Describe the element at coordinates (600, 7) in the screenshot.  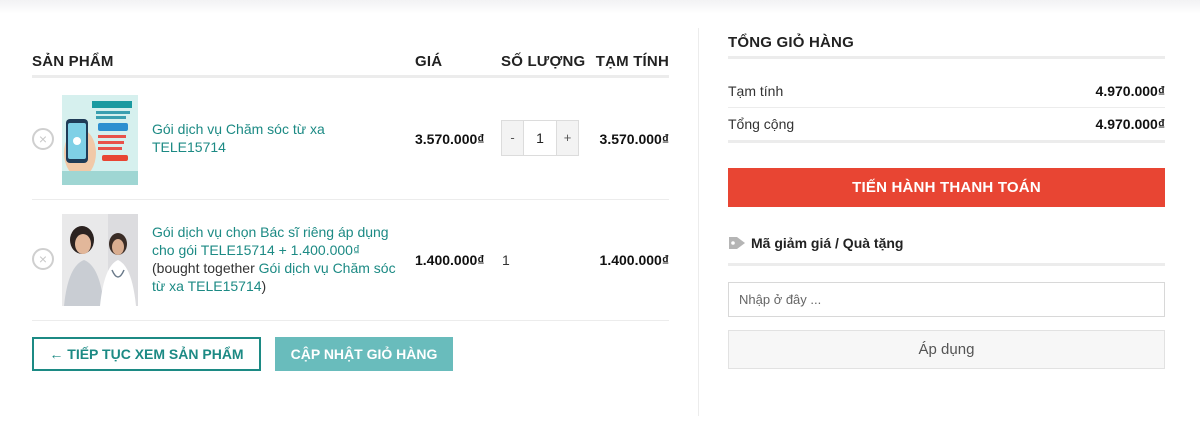
I see `top-bar` at that location.